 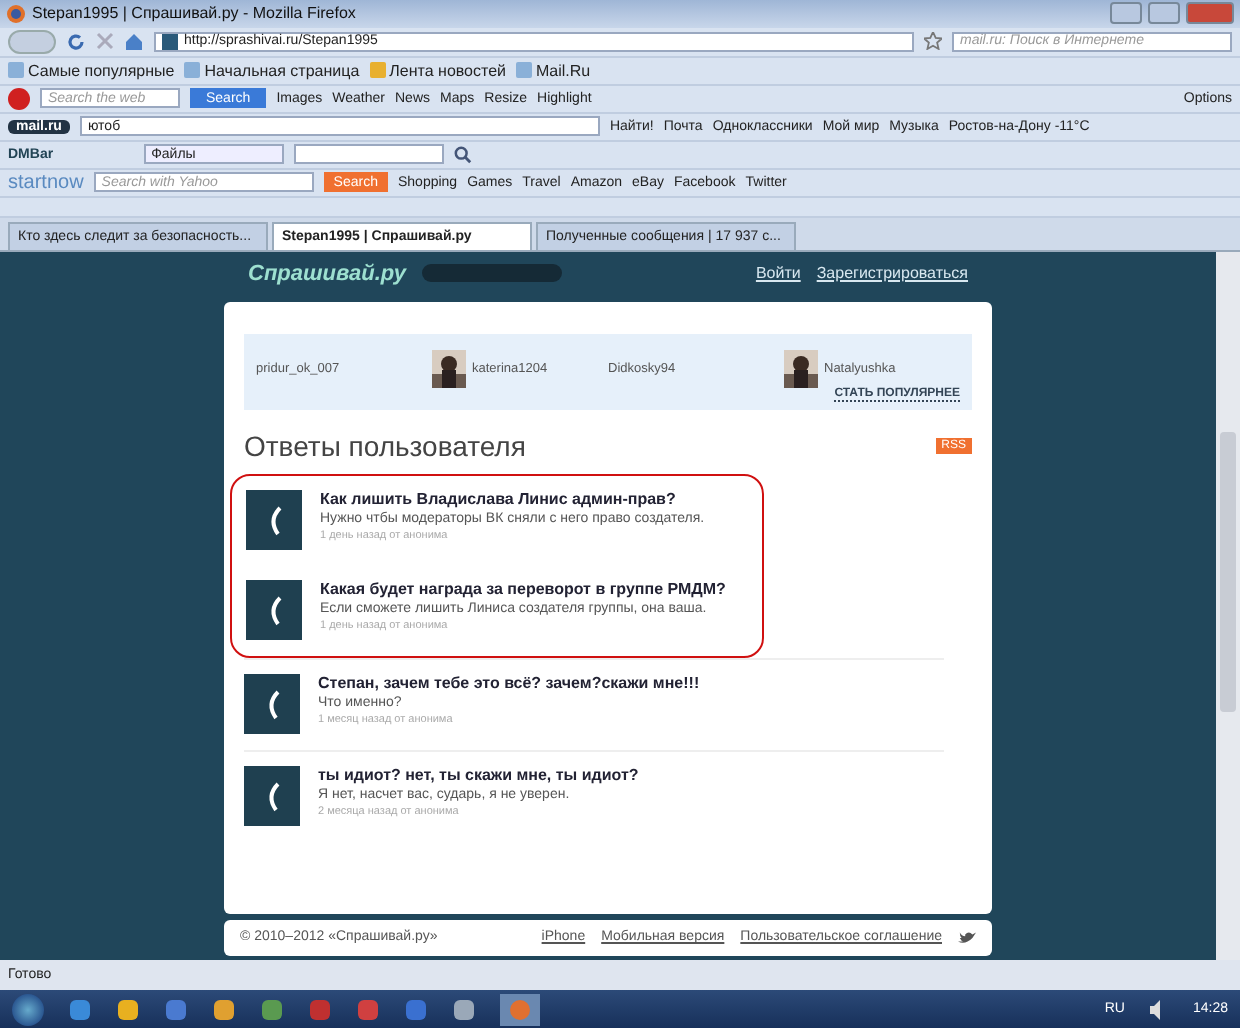 What do you see at coordinates (91, 70) in the screenshot?
I see `bookmark-link: Самые популярные` at bounding box center [91, 70].